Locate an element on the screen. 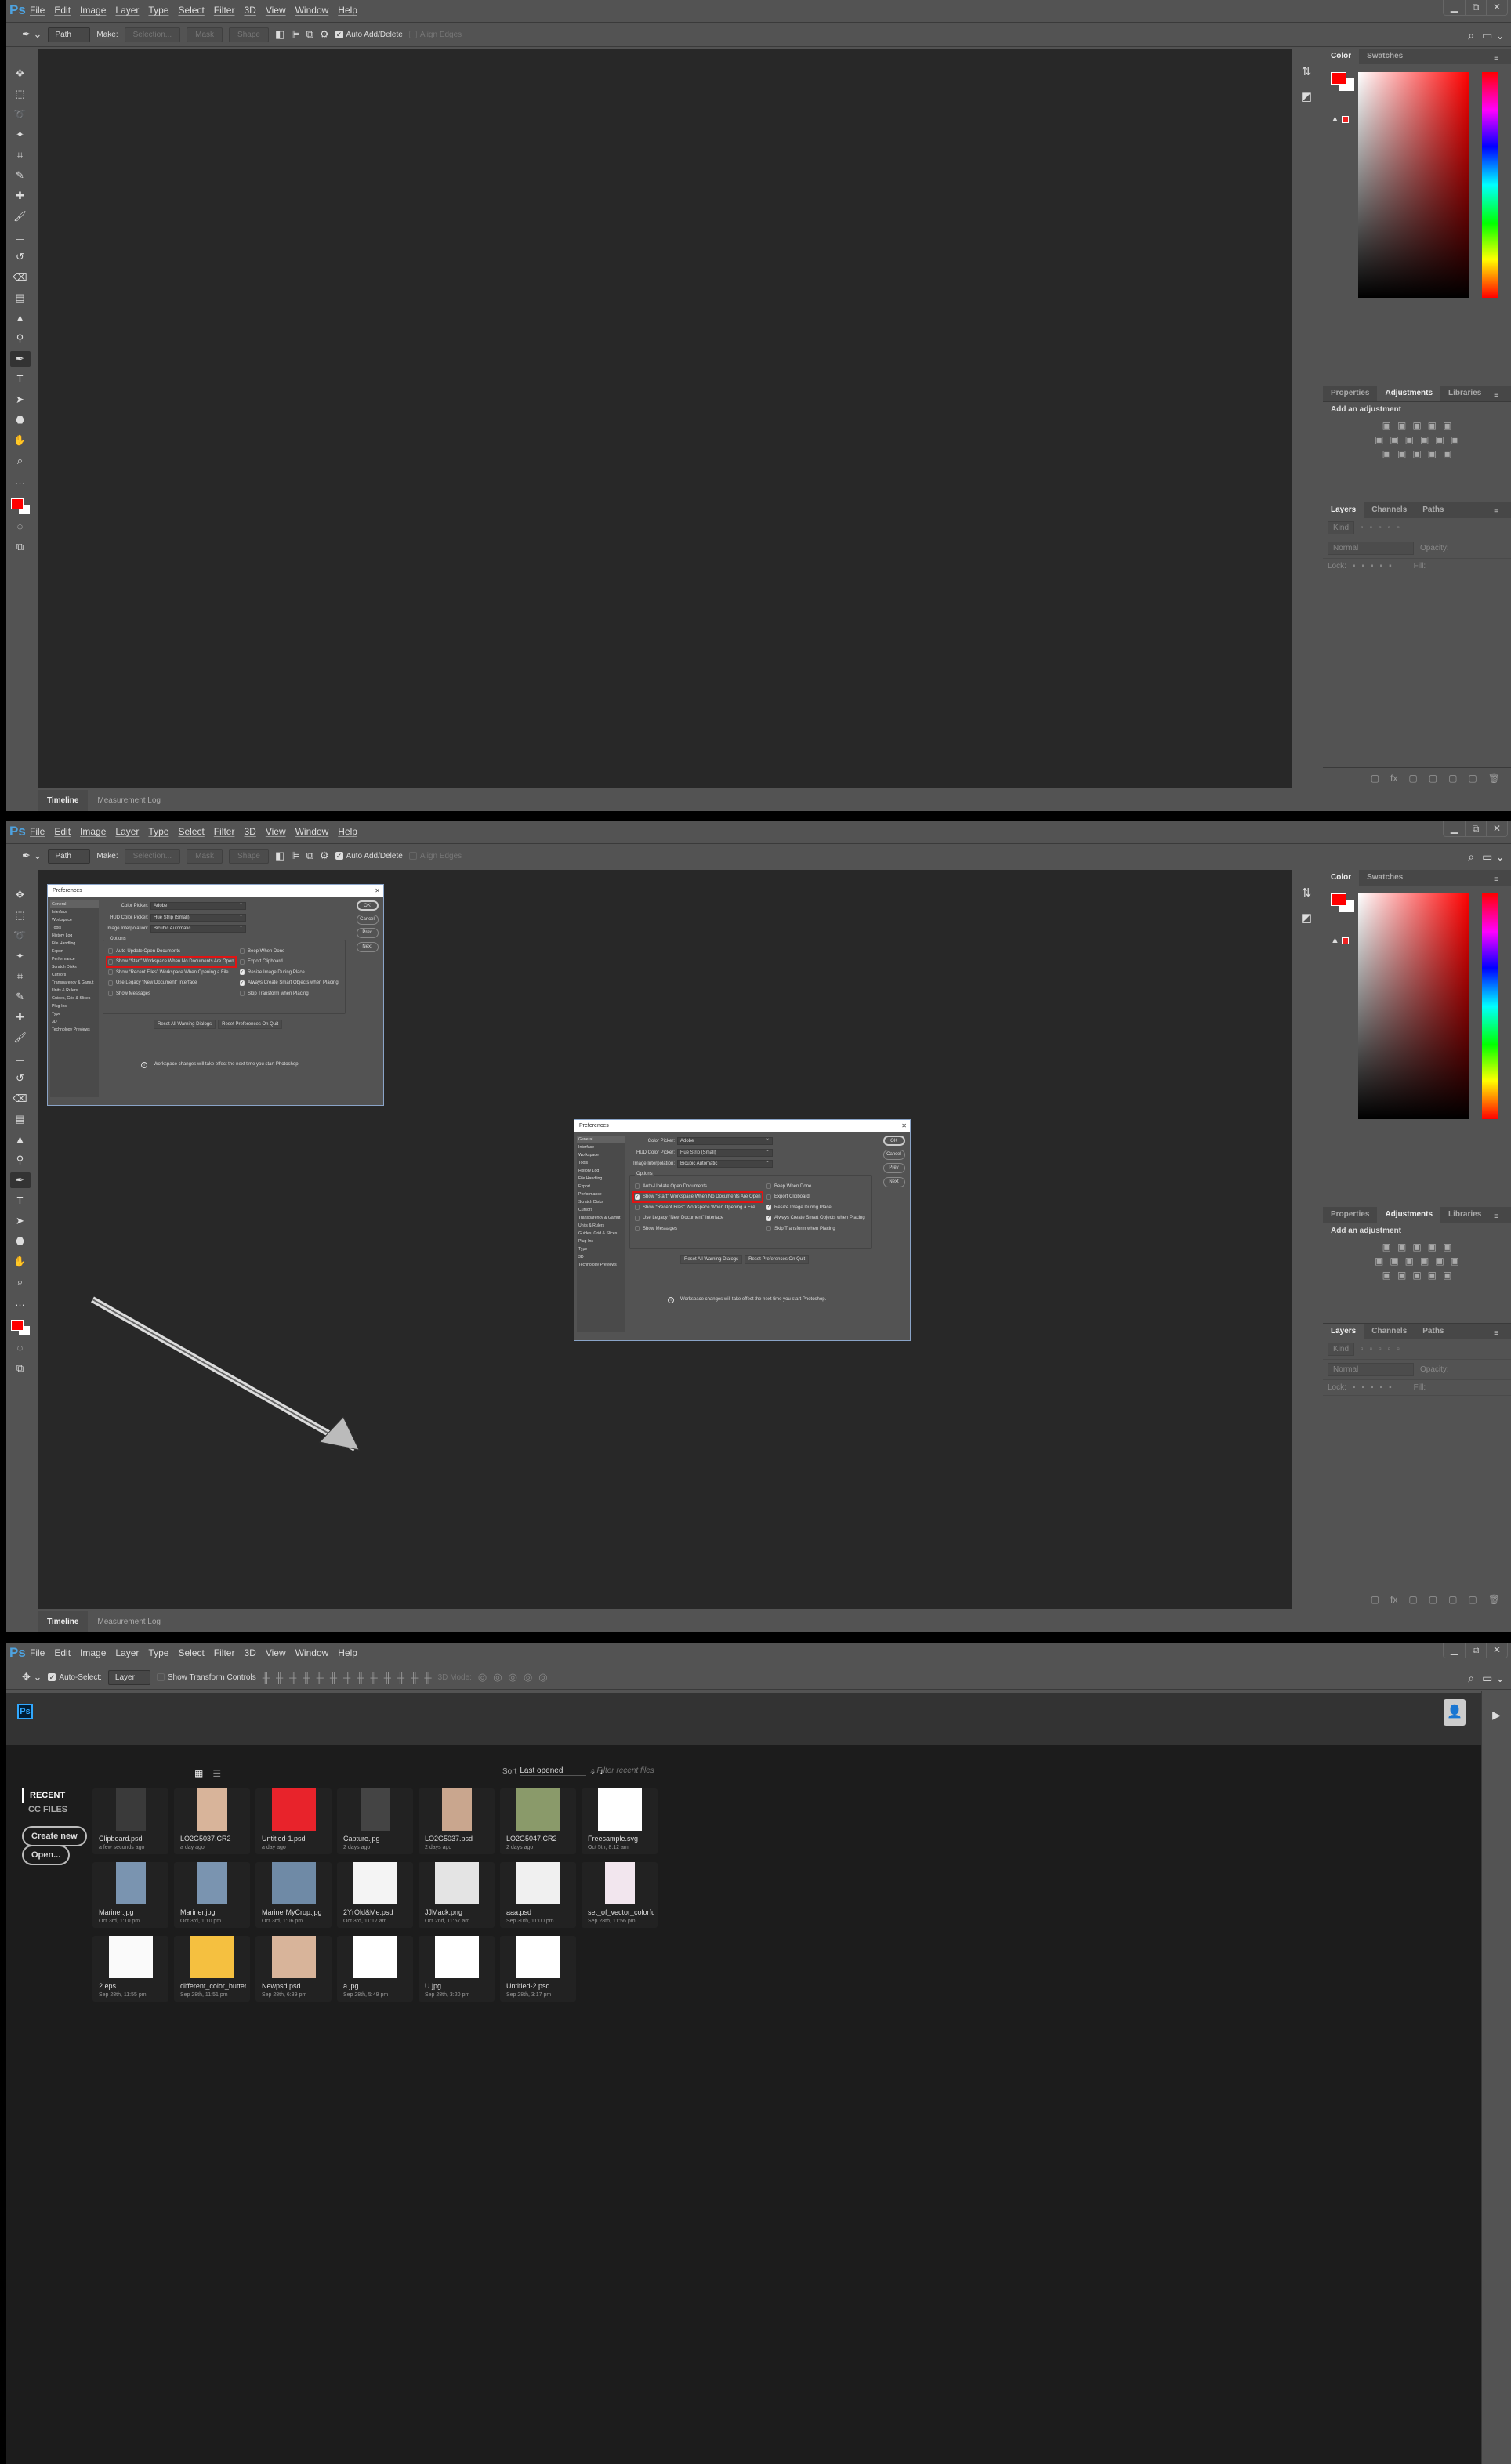 The height and width of the screenshot is (2464, 1511). distribute-top-icon: ╫ is located at coordinates (346, 1677).